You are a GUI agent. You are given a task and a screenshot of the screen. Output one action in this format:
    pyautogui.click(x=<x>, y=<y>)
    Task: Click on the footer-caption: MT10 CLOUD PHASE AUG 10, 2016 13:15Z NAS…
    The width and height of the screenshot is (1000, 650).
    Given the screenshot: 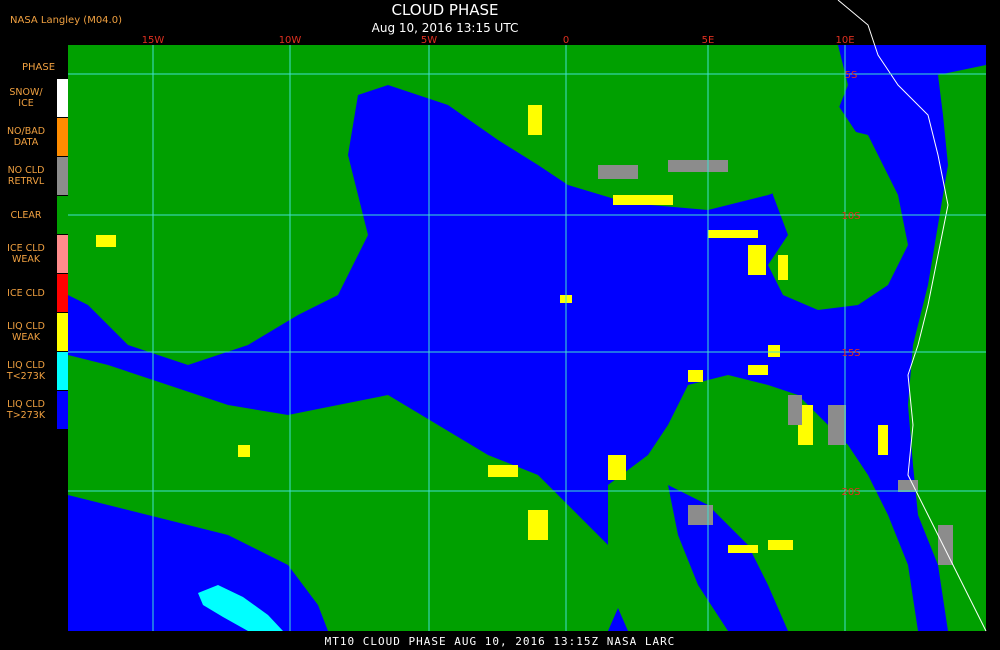 What is the action you would take?
    pyautogui.click(x=500, y=641)
    